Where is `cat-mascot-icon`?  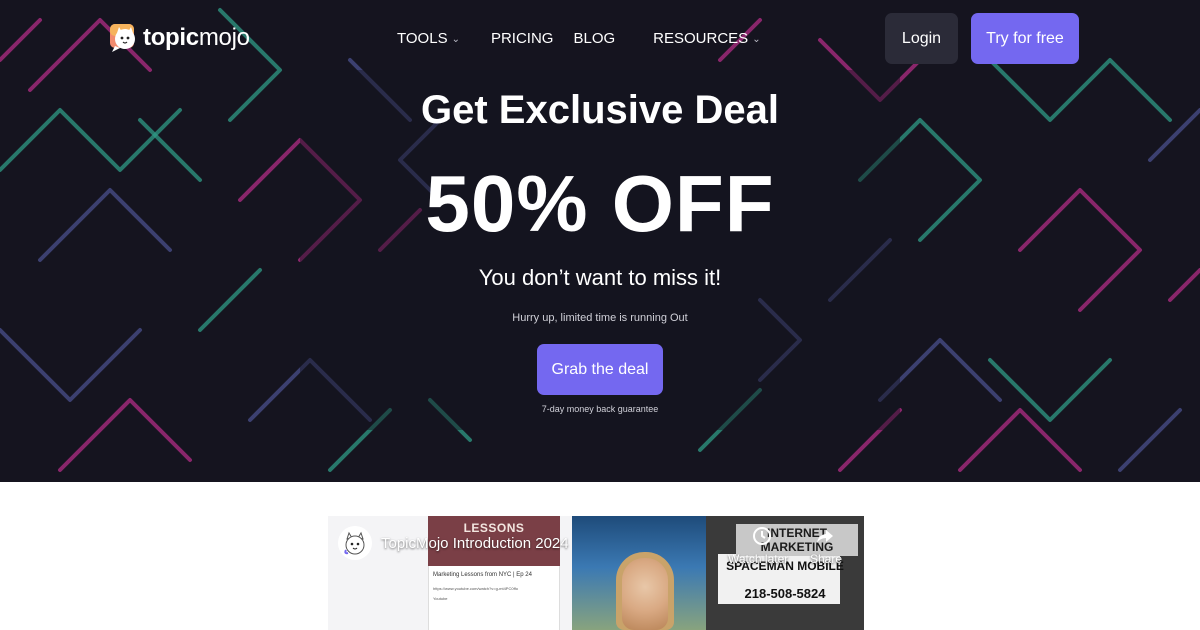
cat-mascot-icon is located at coordinates (122, 38).